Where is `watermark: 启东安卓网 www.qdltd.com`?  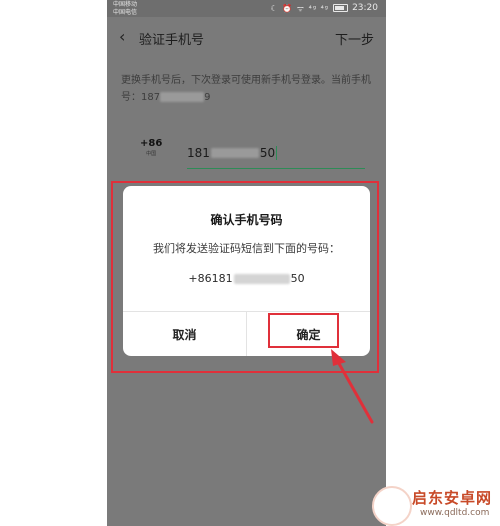 watermark: 启东安卓网 www.qdltd.com is located at coordinates (435, 504).